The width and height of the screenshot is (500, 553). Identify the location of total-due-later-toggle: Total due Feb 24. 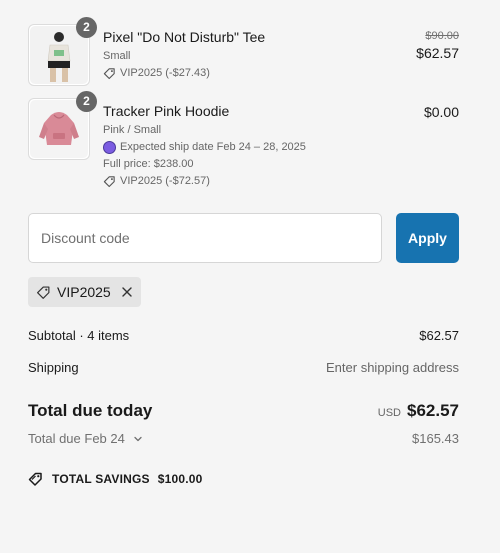
(85, 438).